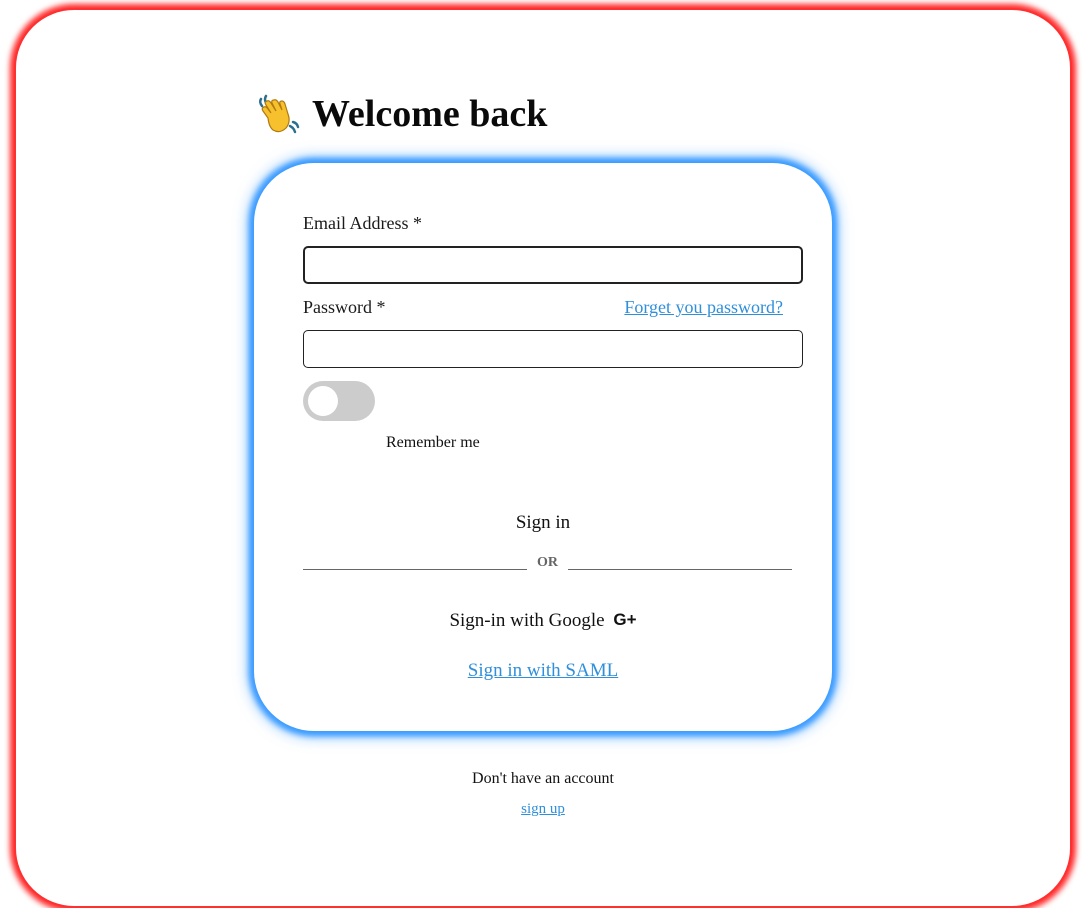  I want to click on remember-me-label: Remember me, so click(433, 442).